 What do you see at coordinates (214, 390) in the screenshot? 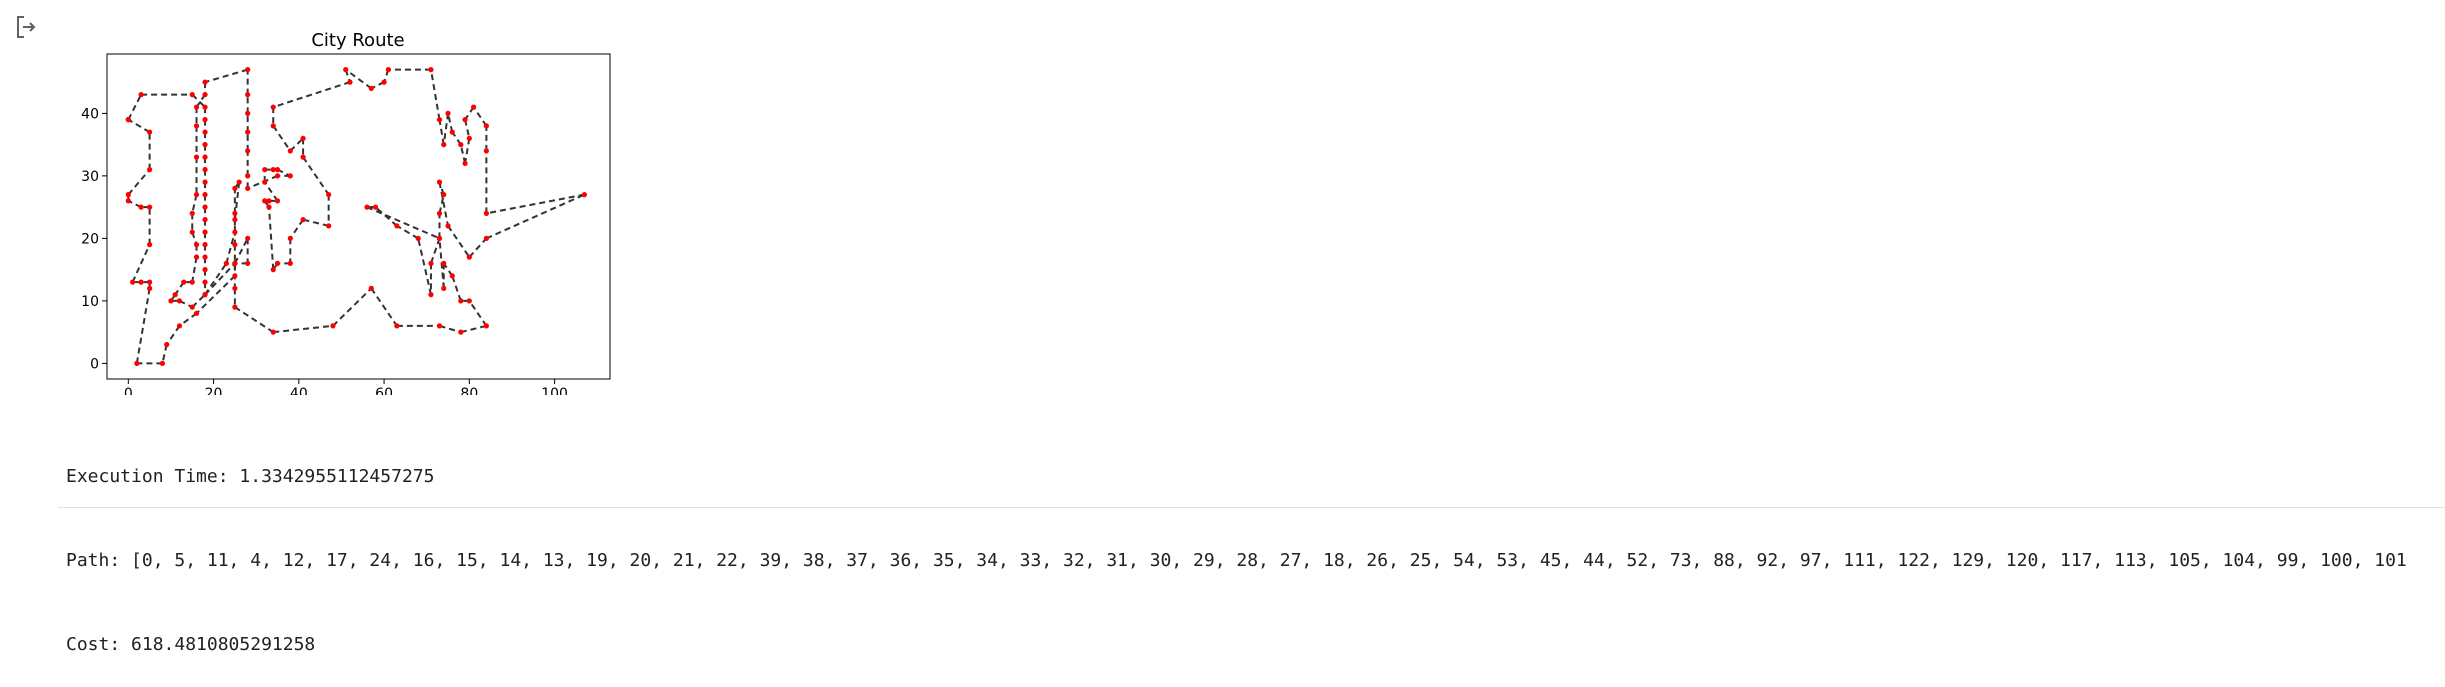
I see `x-tick-label: 20` at bounding box center [214, 390].